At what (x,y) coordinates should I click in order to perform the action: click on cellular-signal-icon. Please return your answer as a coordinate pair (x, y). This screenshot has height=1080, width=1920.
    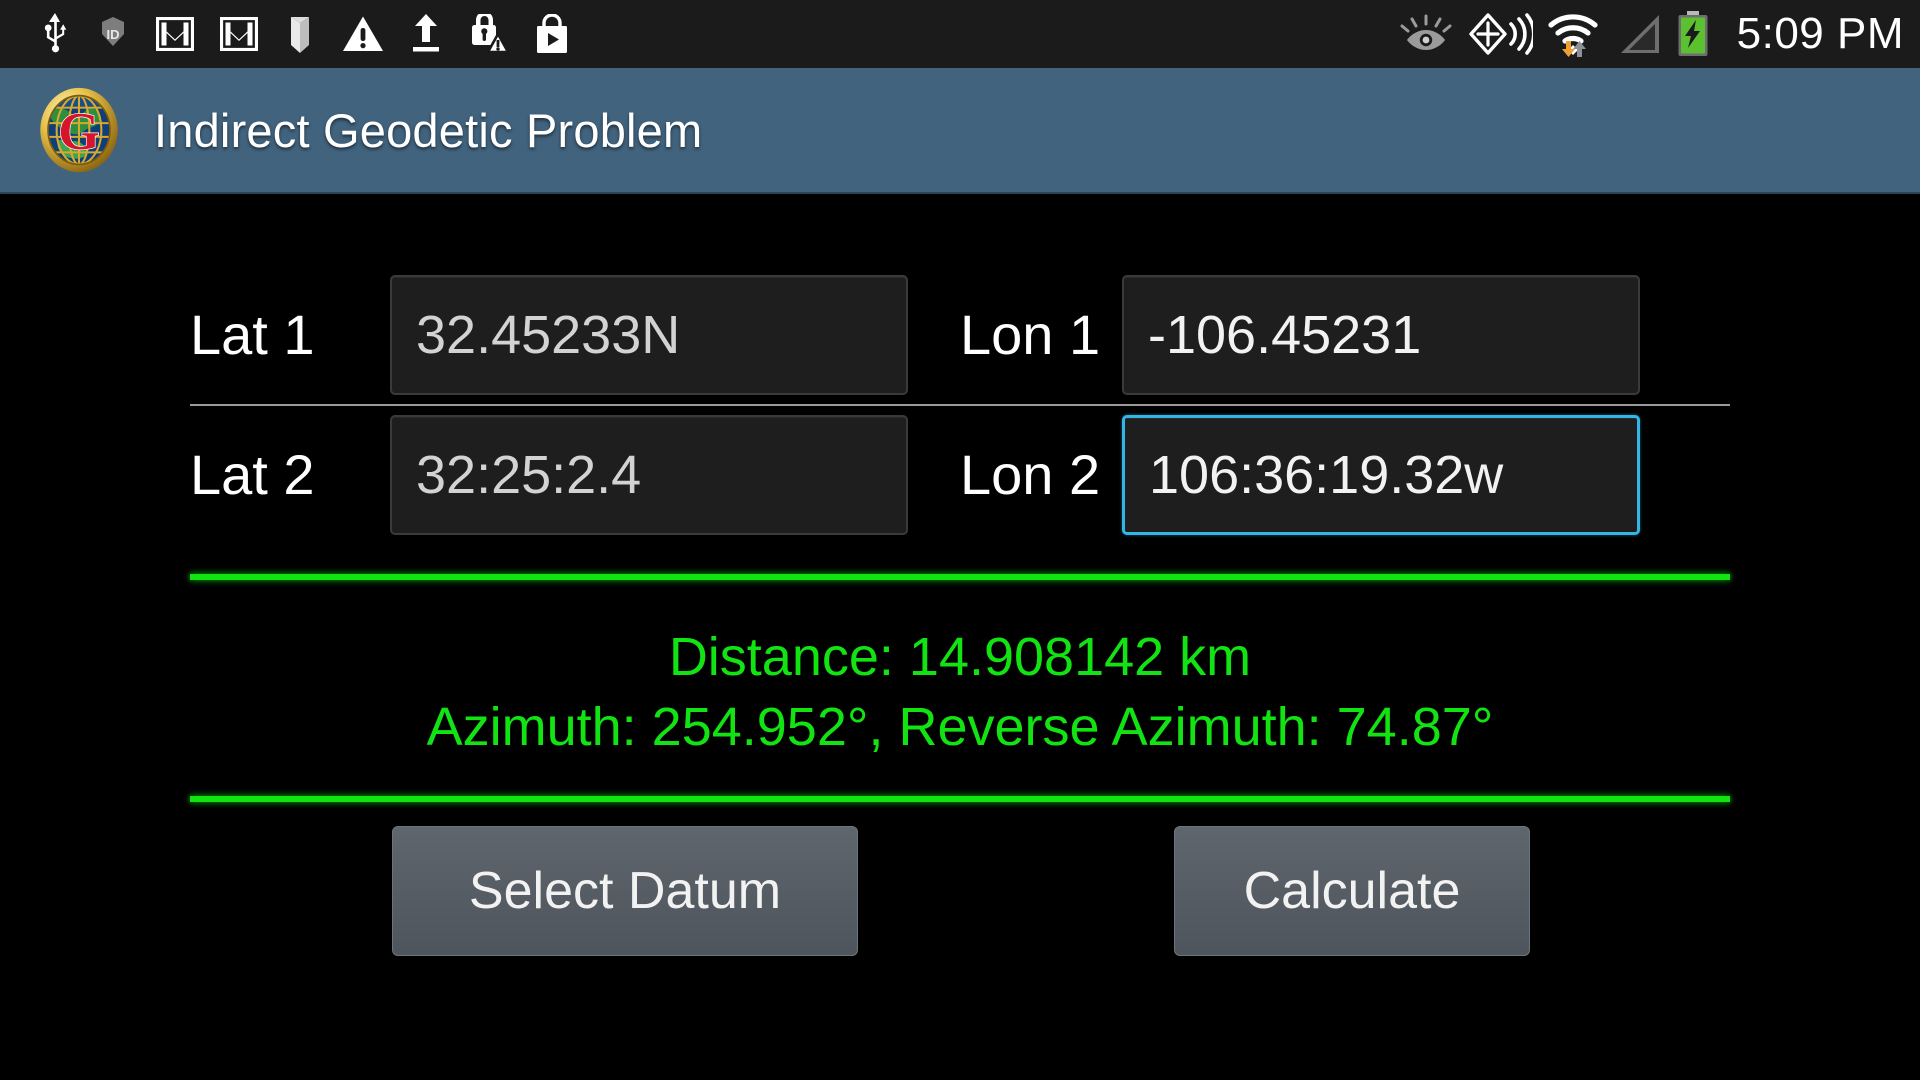
    Looking at the image, I should click on (1639, 34).